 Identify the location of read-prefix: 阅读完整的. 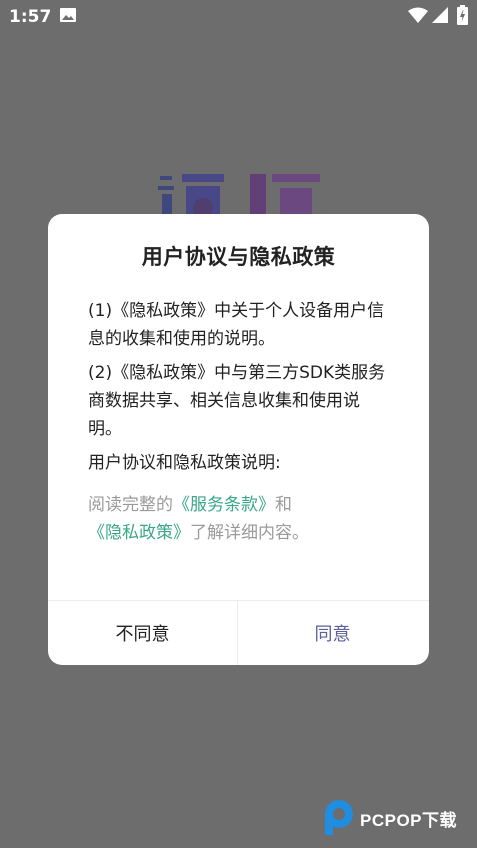
(130, 505).